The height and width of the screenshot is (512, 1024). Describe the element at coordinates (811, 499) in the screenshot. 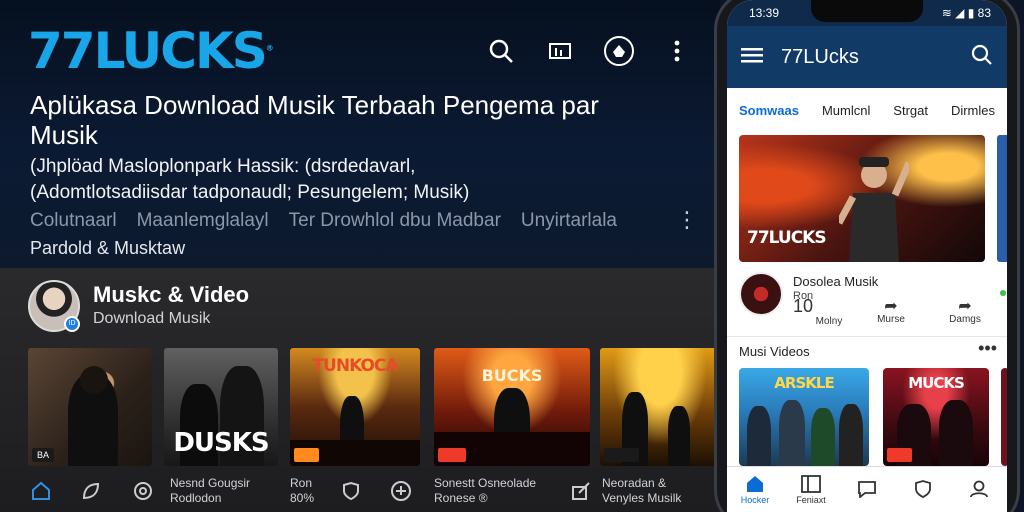

I see `nav-label: Feniaxt` at that location.